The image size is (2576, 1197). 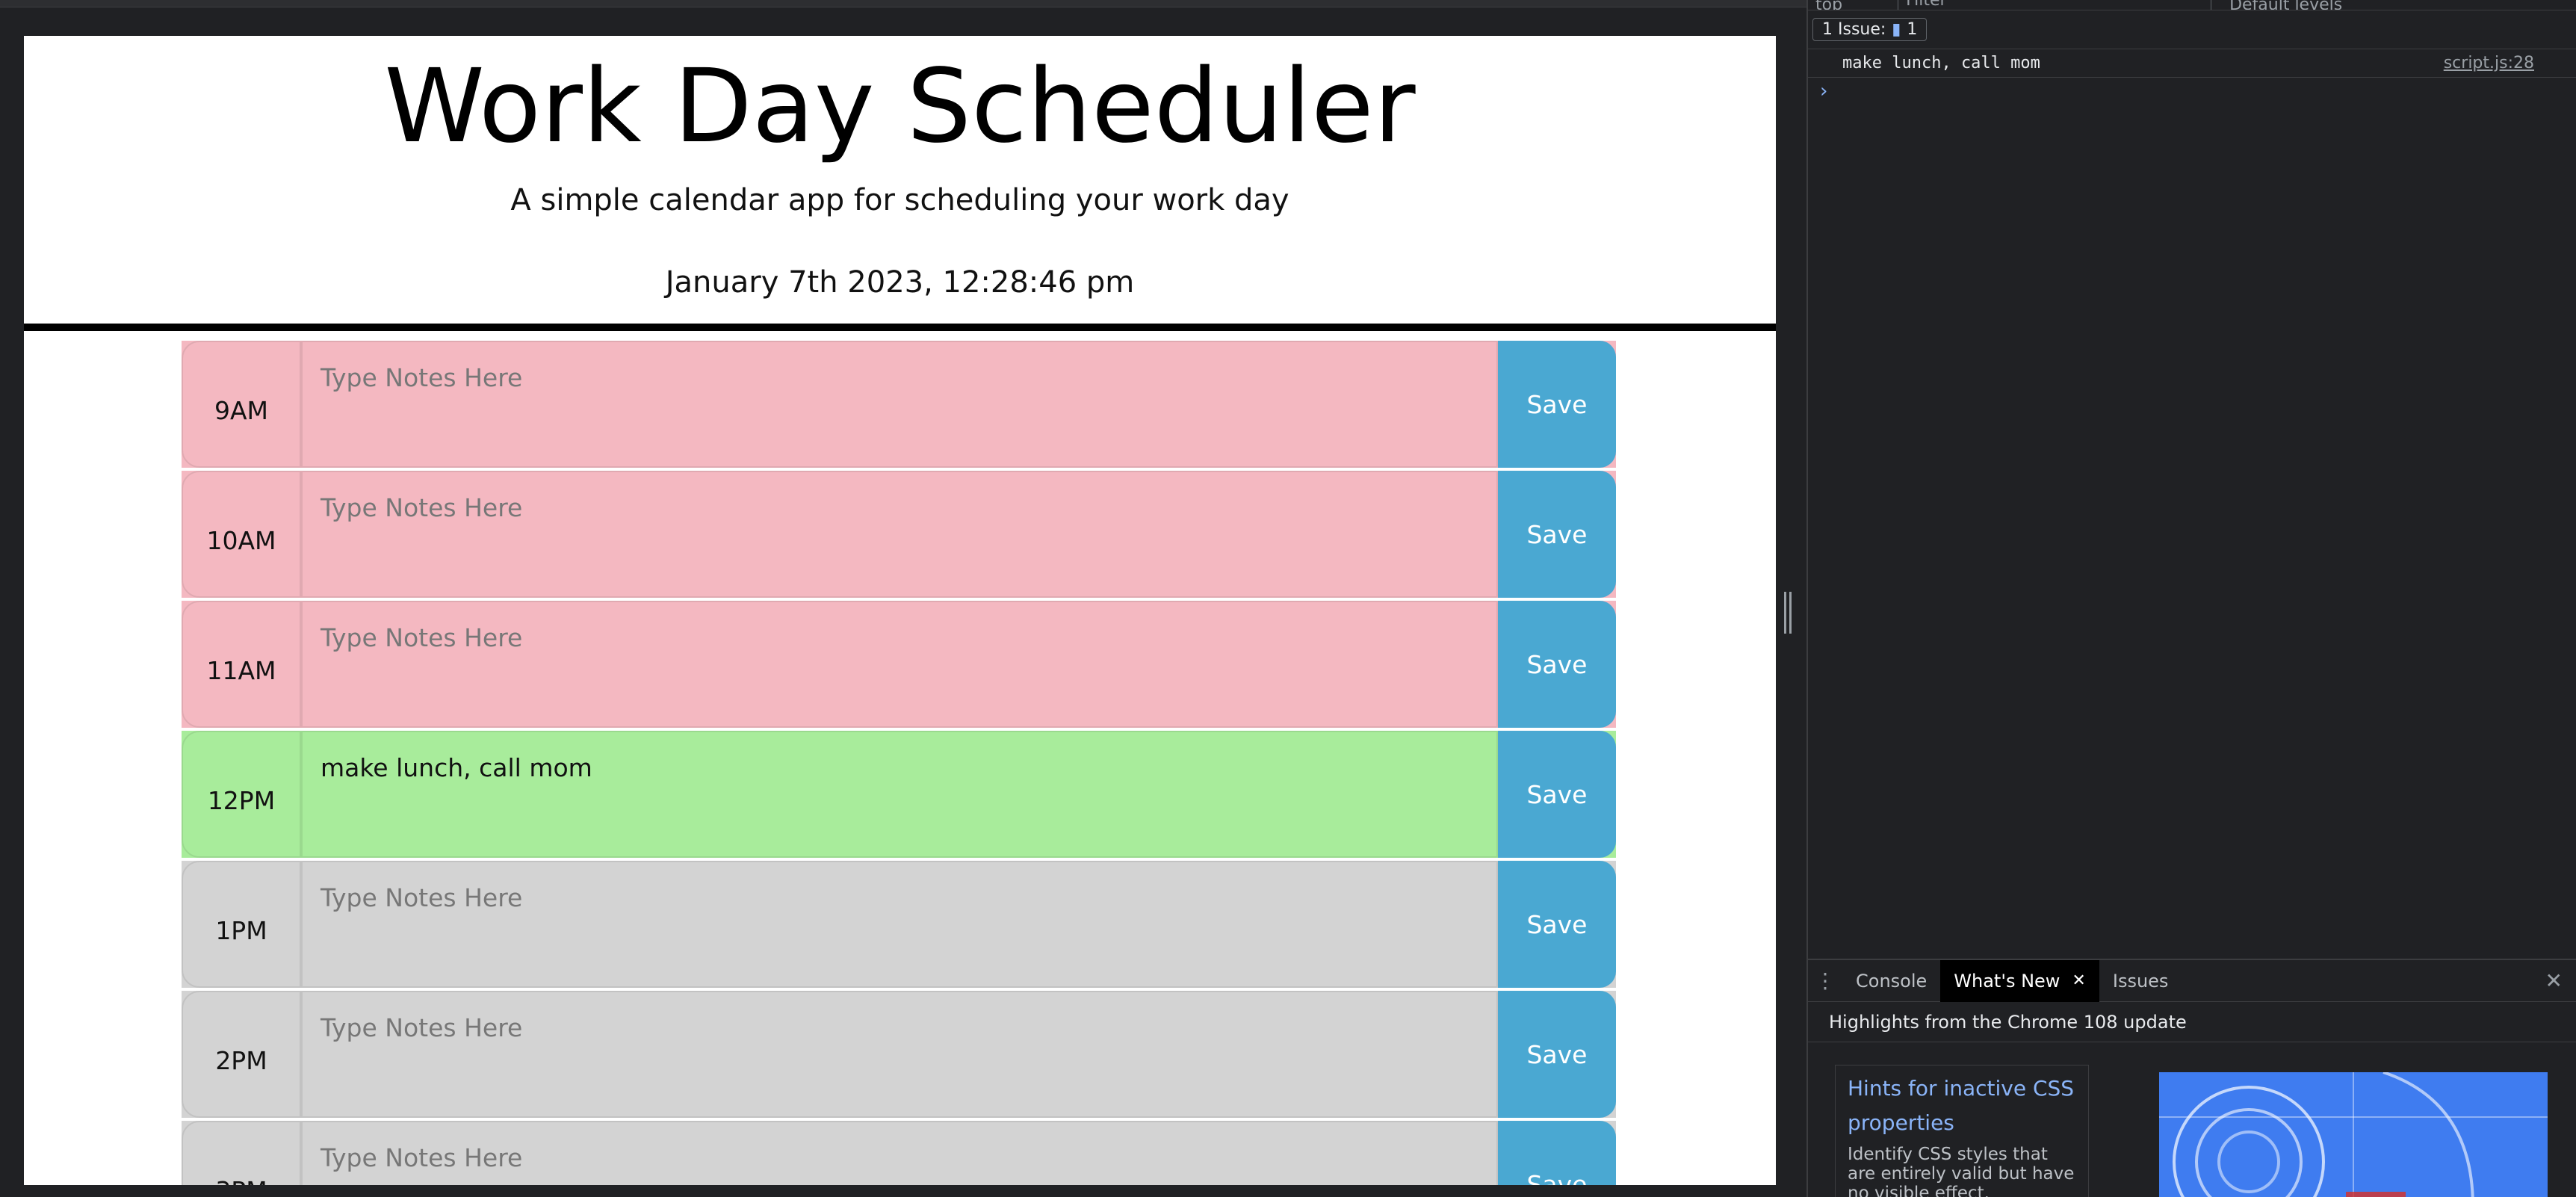 I want to click on drawer-tab-bar: ⋮ Console What's New ✕ Issues ✕, so click(x=2192, y=981).